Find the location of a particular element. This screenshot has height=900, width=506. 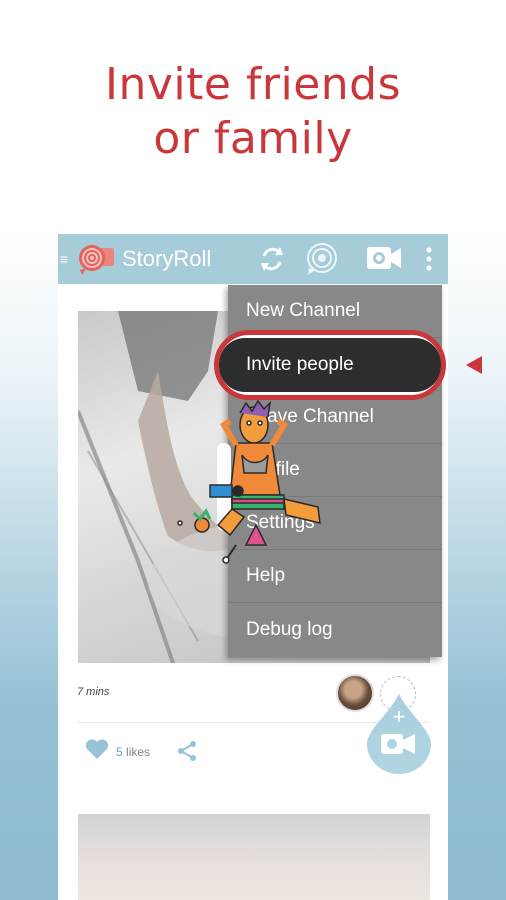

likes-text: 5 likes is located at coordinates (133, 752).